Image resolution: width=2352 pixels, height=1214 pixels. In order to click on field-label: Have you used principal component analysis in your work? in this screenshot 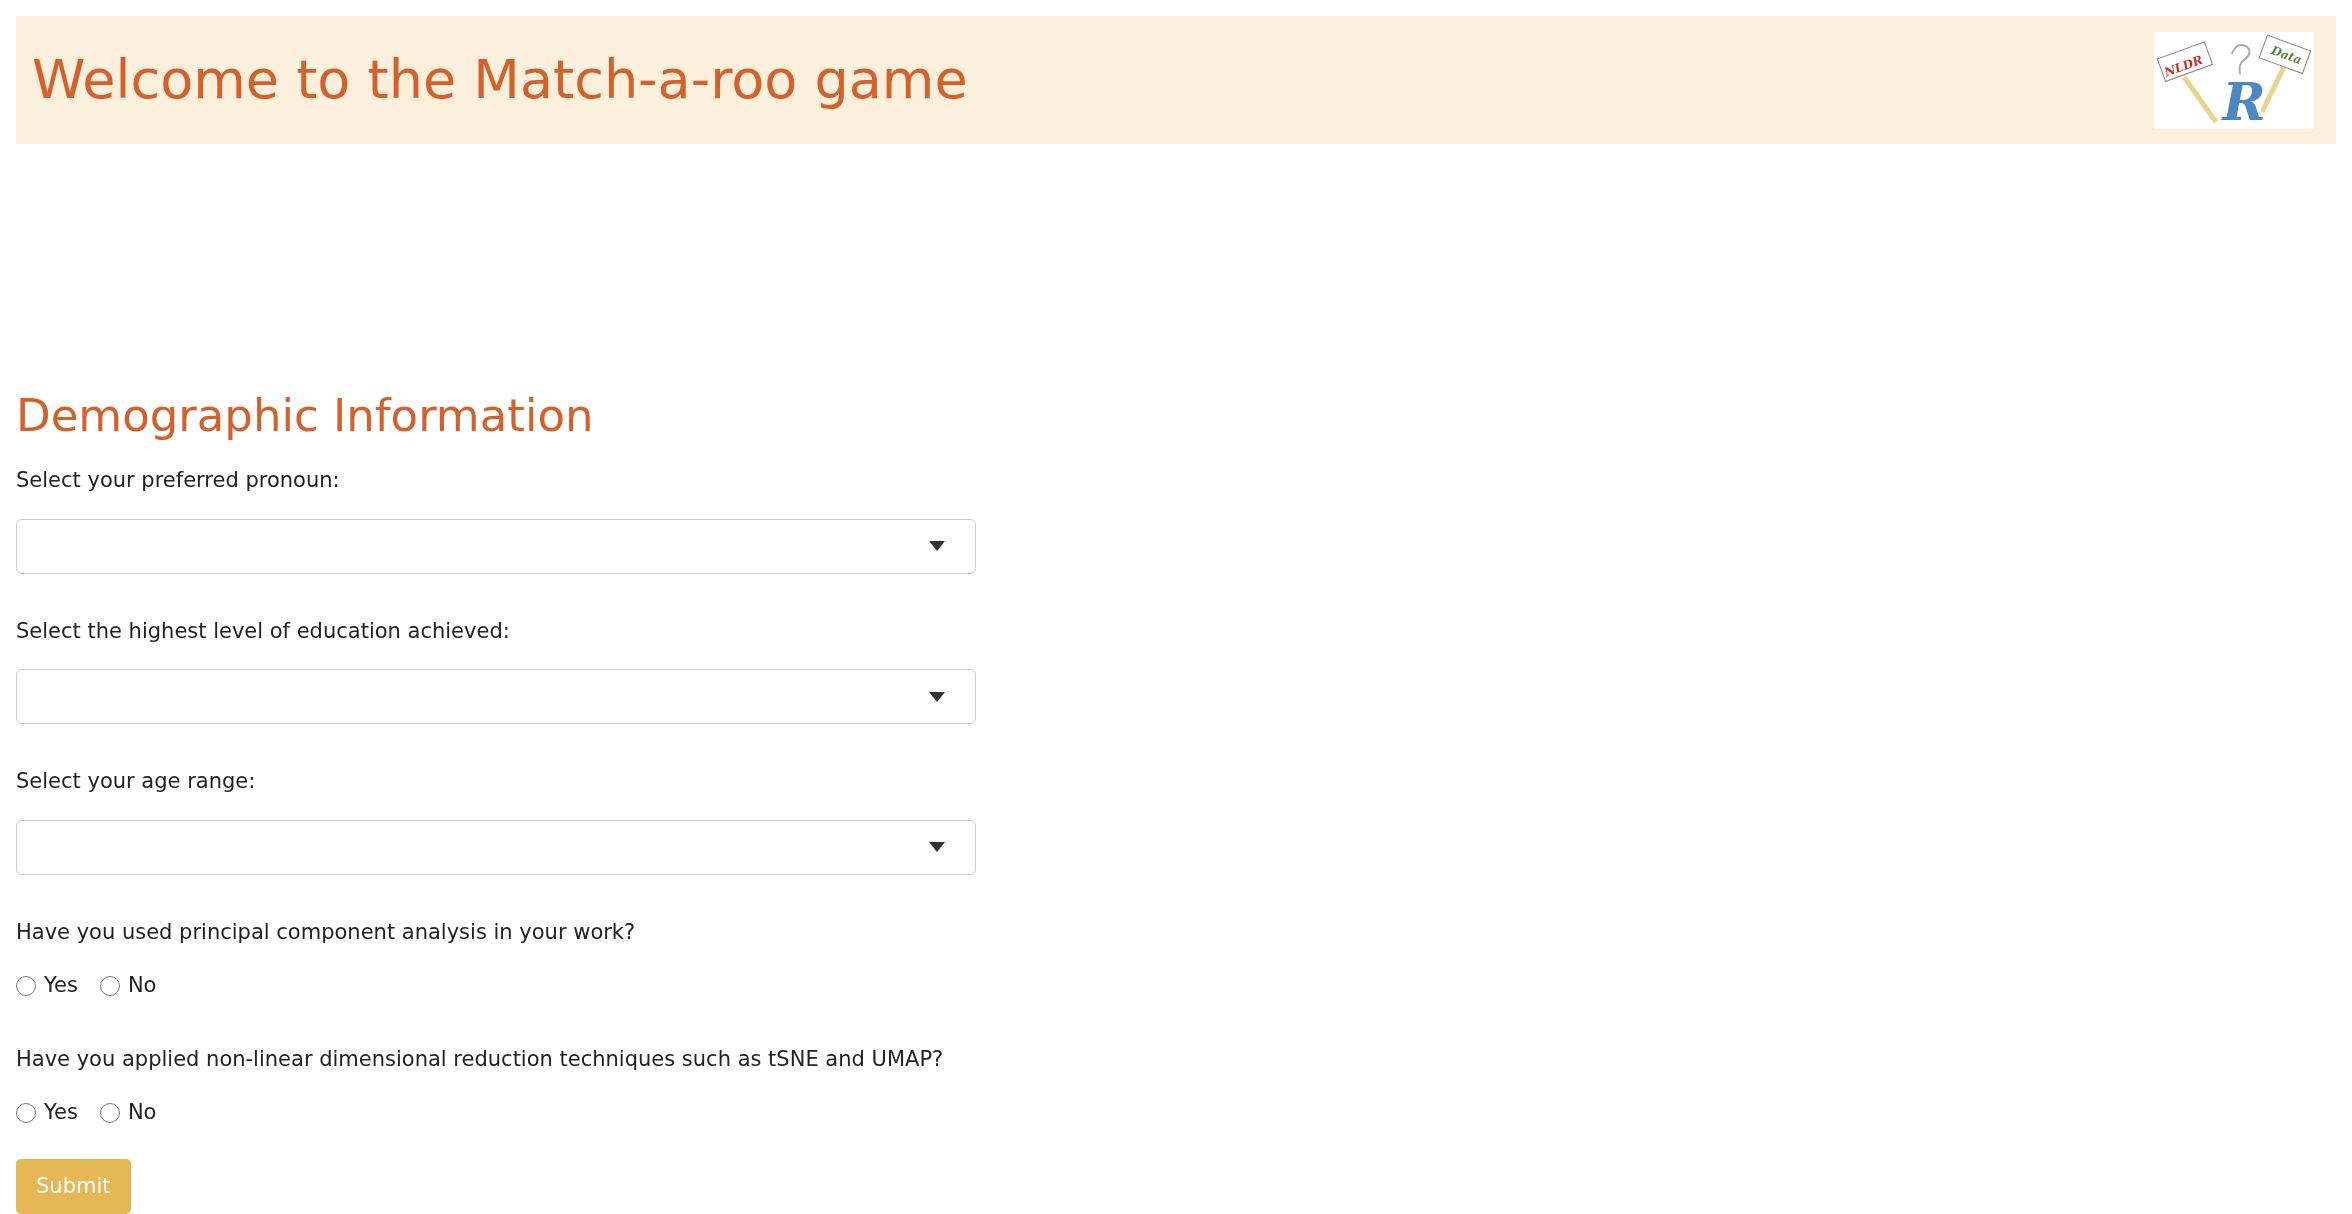, I will do `click(326, 932)`.